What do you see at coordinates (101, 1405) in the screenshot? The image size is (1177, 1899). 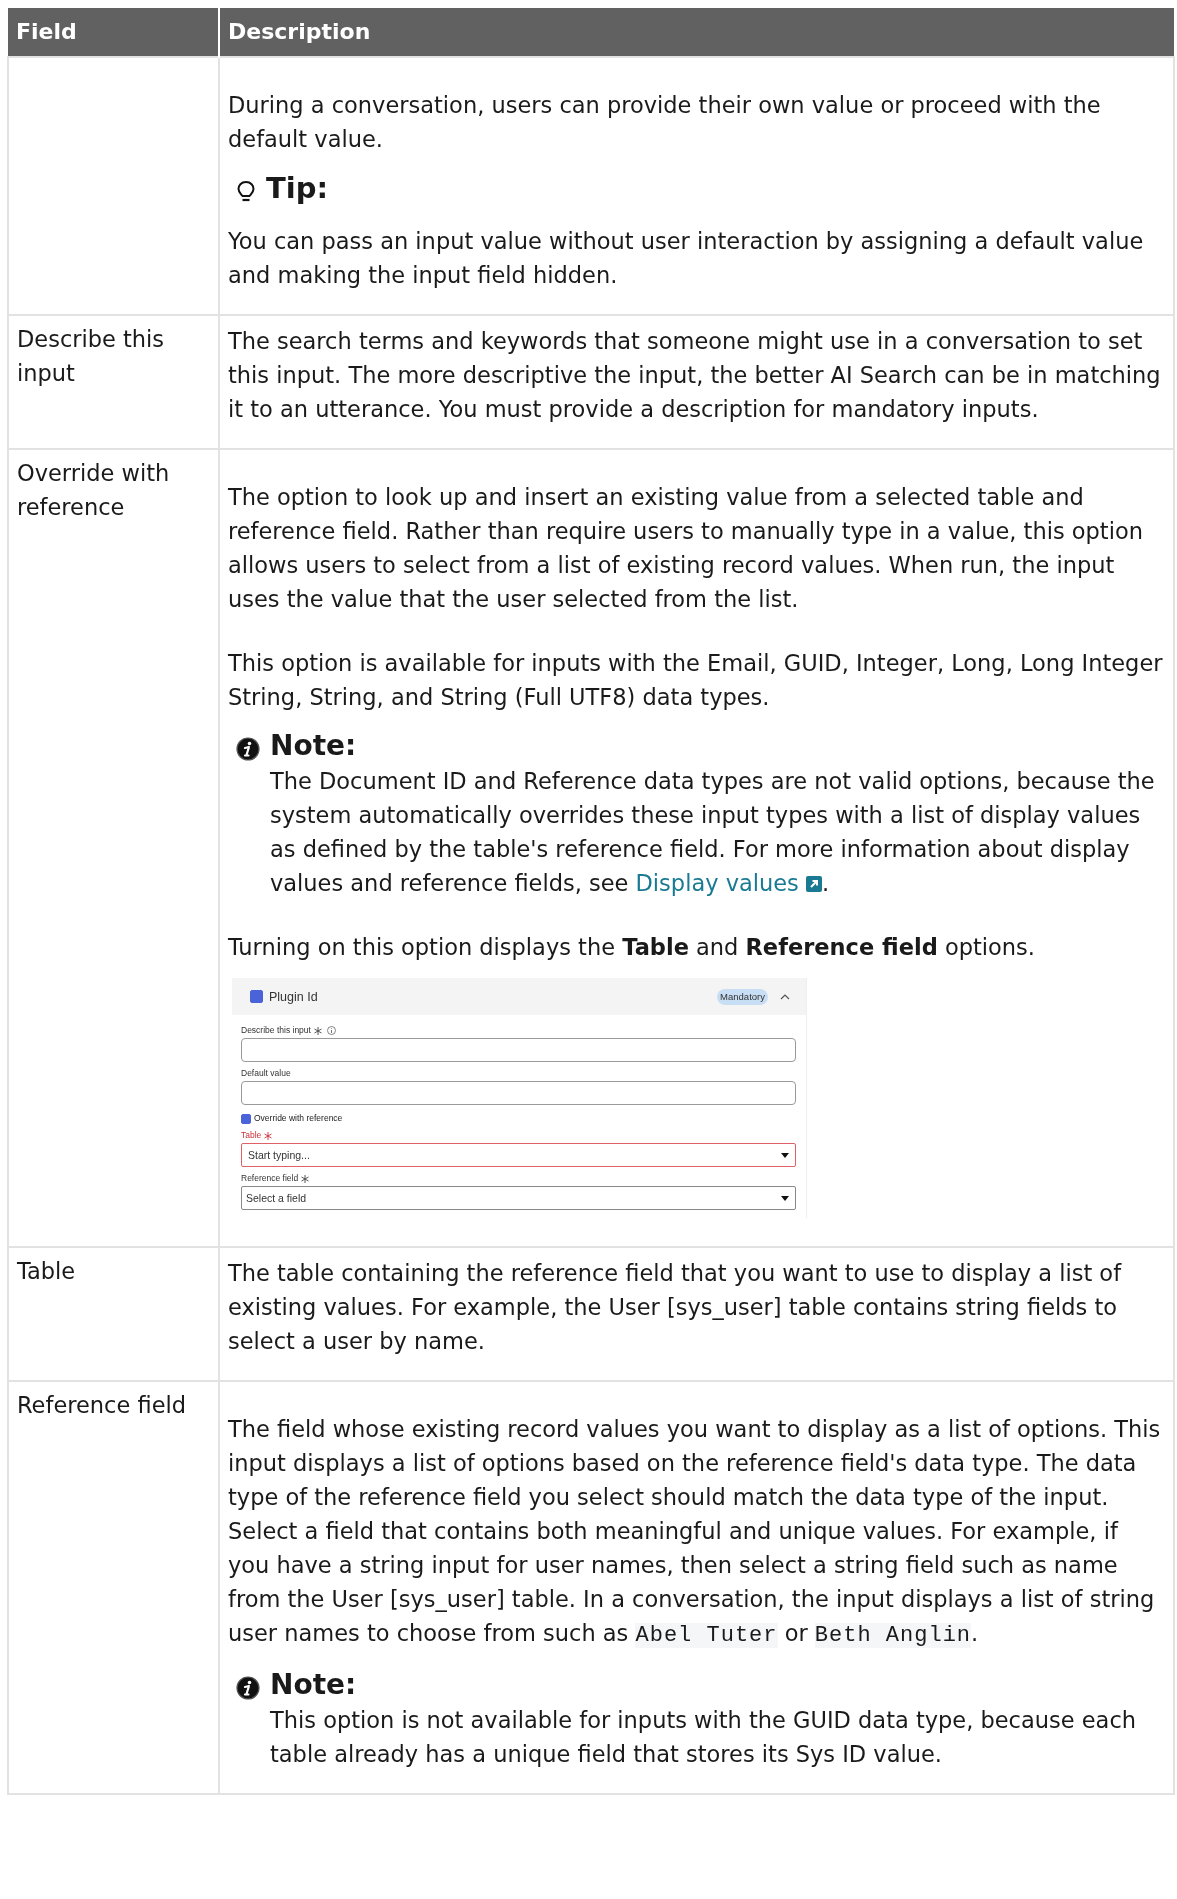 I see `field-name: Reference field` at bounding box center [101, 1405].